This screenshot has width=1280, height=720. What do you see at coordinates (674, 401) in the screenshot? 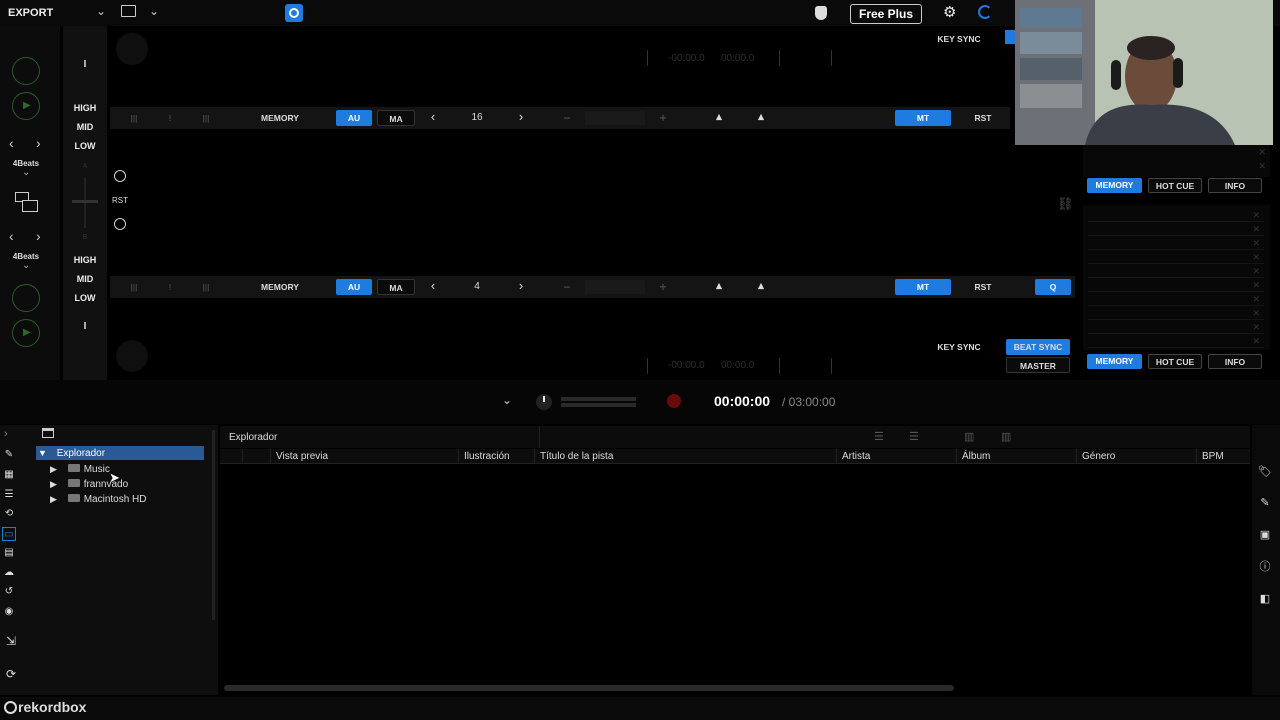
I see `record-button` at bounding box center [674, 401].